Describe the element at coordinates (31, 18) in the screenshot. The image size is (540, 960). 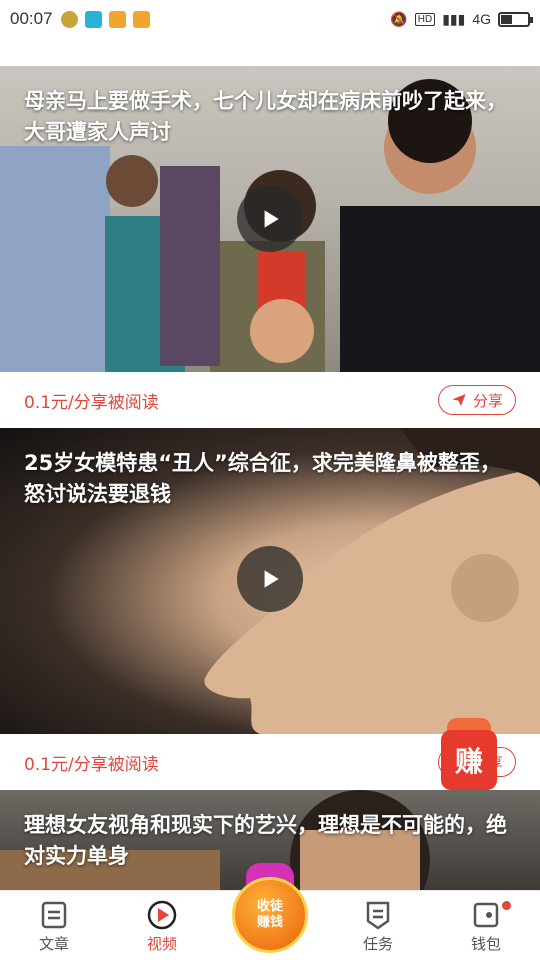
I see `status-time: 00:07` at that location.